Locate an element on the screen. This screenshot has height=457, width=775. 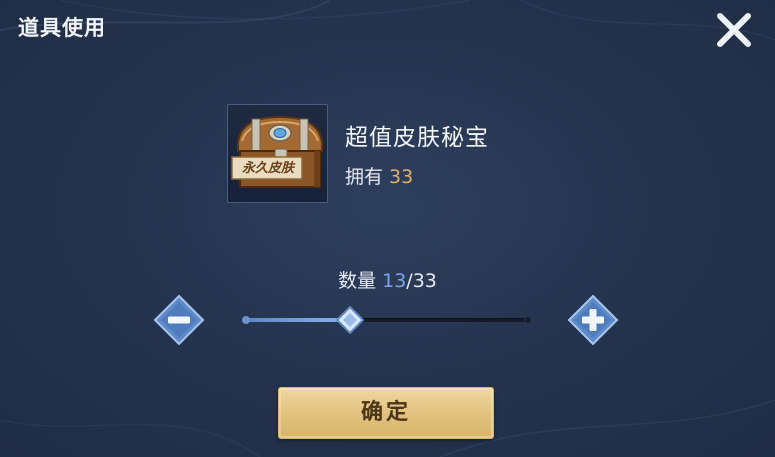
owned-row: 拥有 33 is located at coordinates (379, 175).